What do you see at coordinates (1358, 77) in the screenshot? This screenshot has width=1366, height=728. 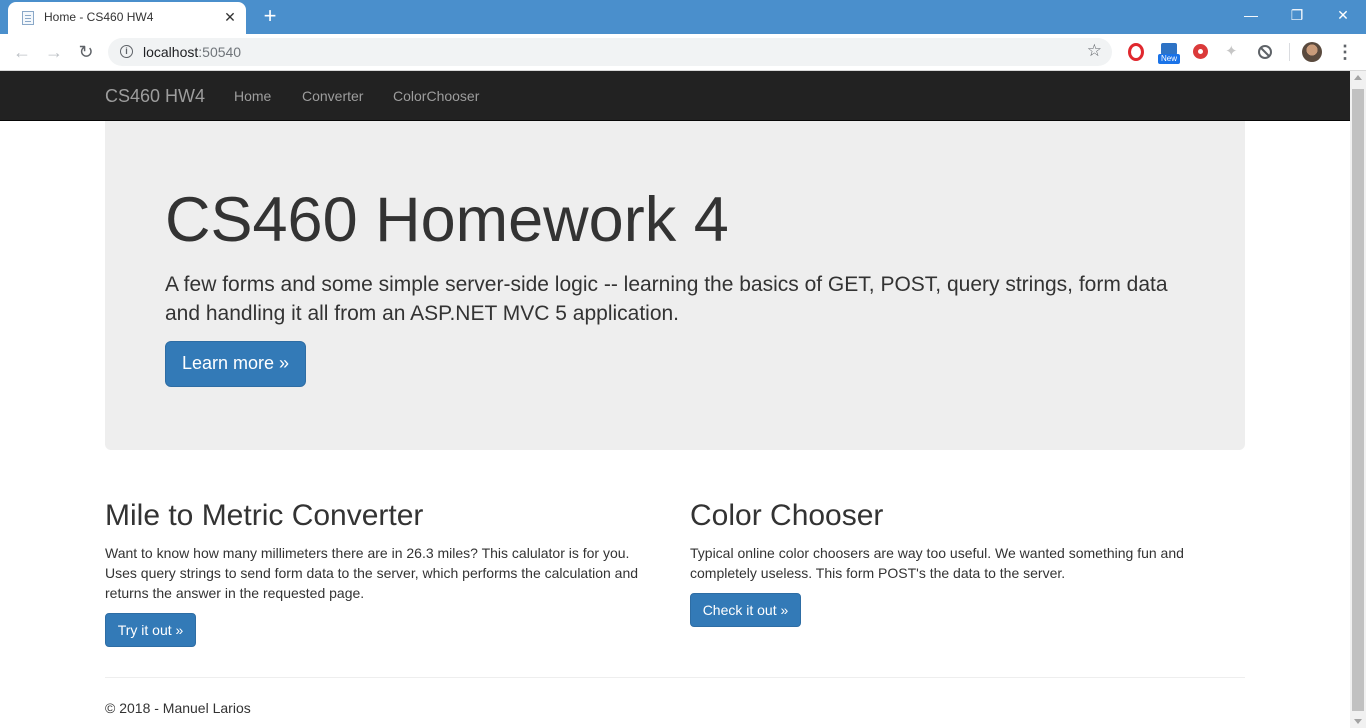 I see `scroll-up-arrow-icon` at bounding box center [1358, 77].